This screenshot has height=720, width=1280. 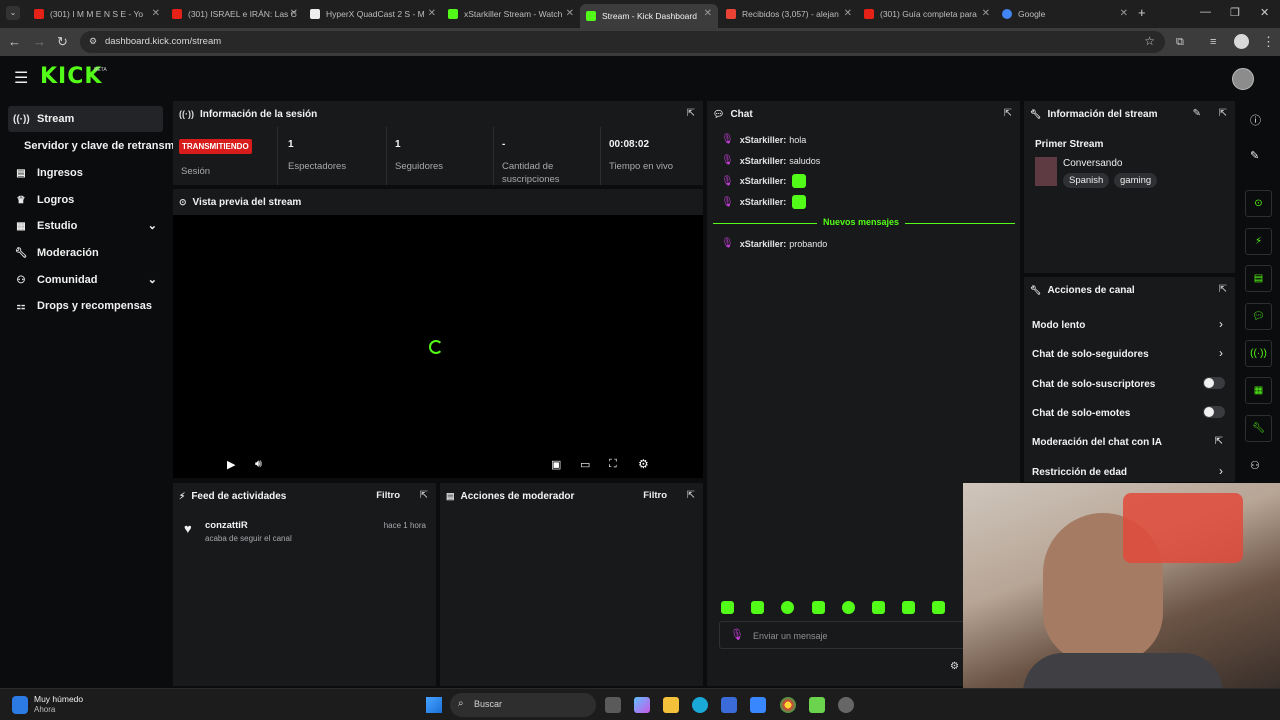 What do you see at coordinates (789, 14) in the screenshot?
I see `browser-tab: Recibidos (3,057) - alejan ✕` at bounding box center [789, 14].